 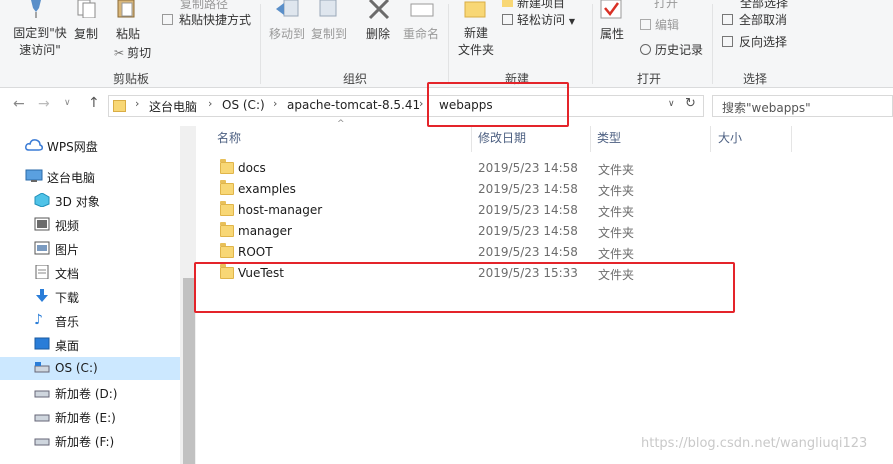 What do you see at coordinates (571, 21) in the screenshot?
I see `chevron-down-icon: ▼` at bounding box center [571, 21].